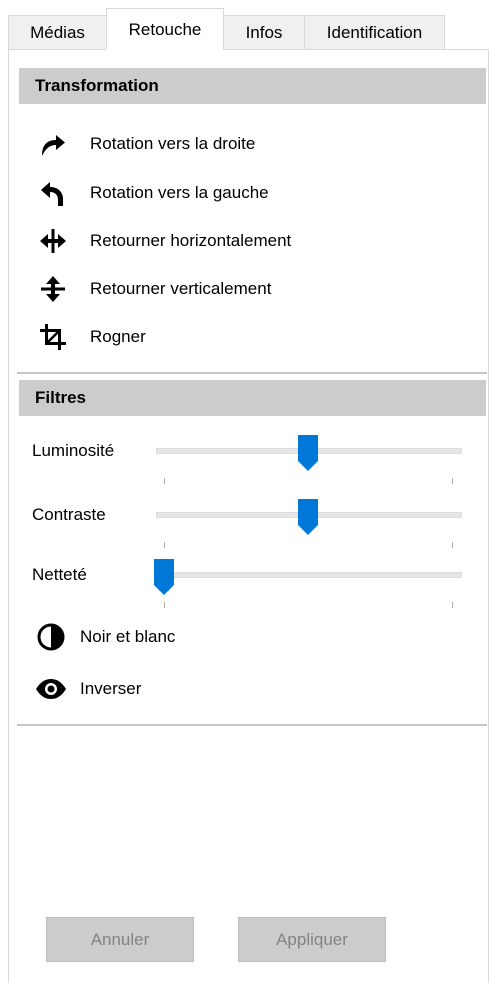 This screenshot has height=983, width=489. I want to click on tool-label: Retourner verticalement, so click(181, 288).